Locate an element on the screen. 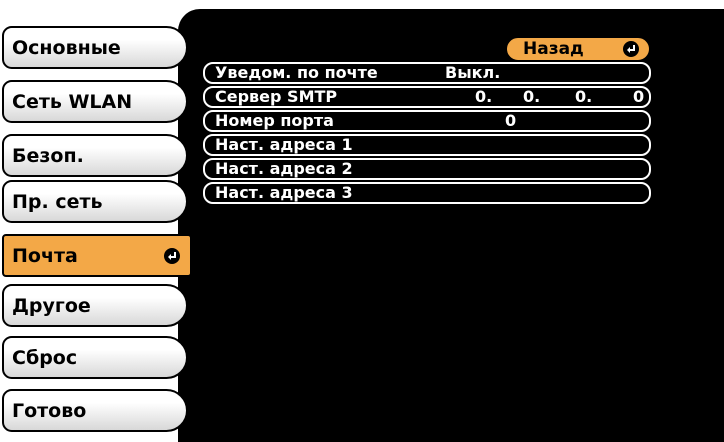 This screenshot has width=724, height=442. setting-value: 0 is located at coordinates (511, 120).